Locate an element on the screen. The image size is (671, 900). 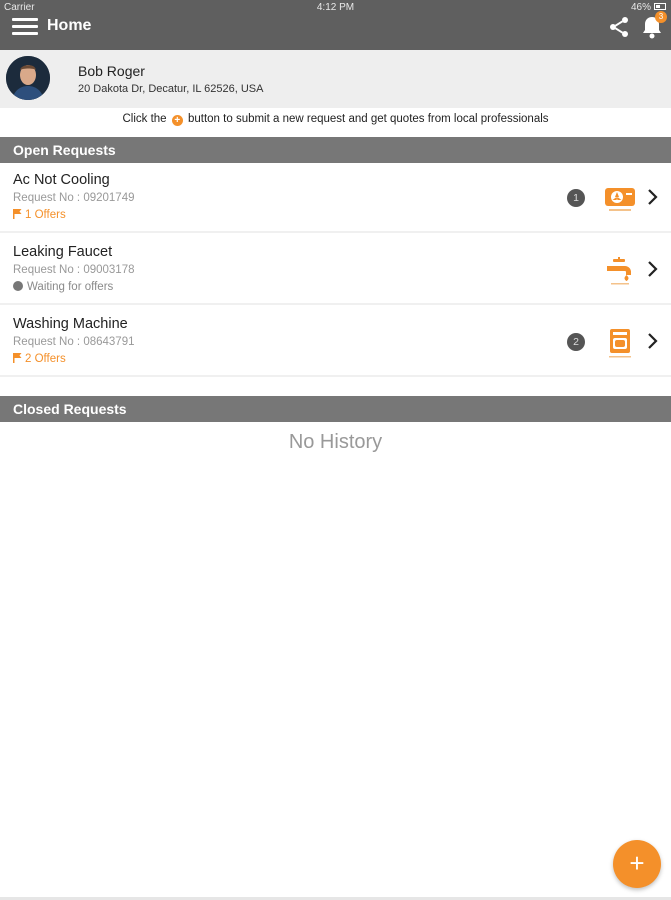
add-request-button: + is located at coordinates (637, 864).